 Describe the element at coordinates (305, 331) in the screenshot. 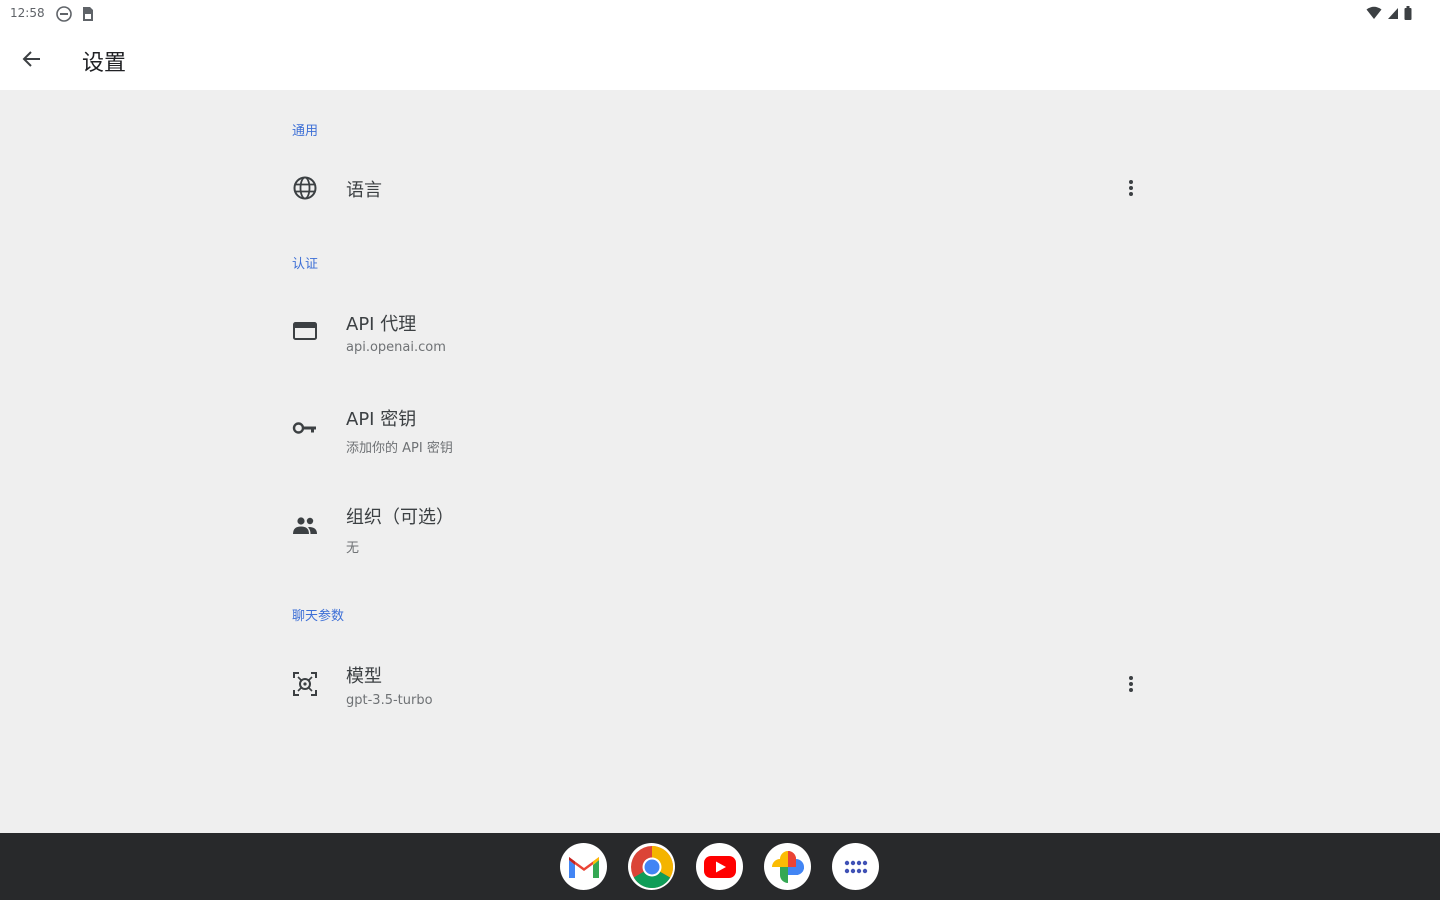

I see `web-window-icon` at that location.